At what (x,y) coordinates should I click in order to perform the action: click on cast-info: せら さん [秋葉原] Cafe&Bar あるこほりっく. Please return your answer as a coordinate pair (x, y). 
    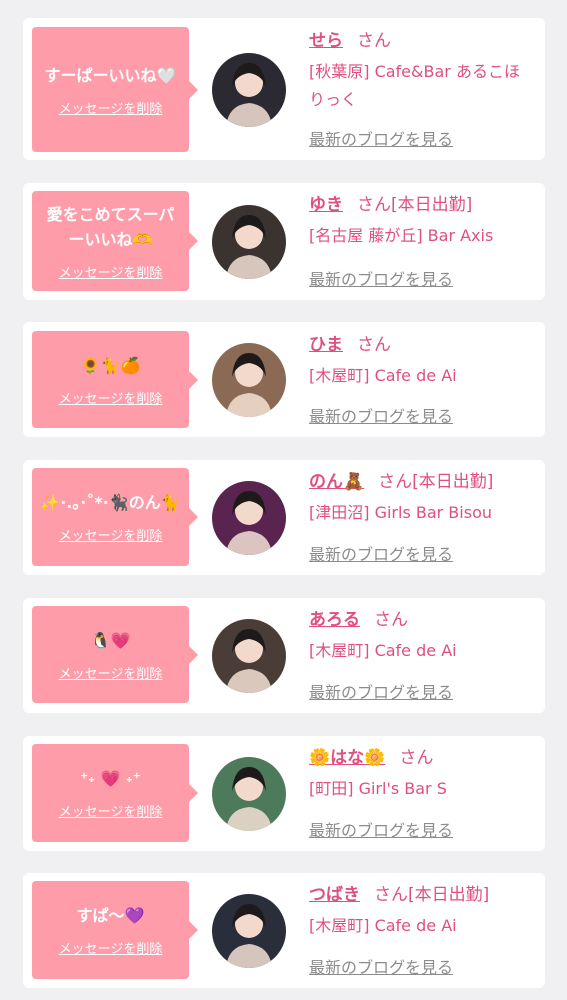
    Looking at the image, I should click on (422, 71).